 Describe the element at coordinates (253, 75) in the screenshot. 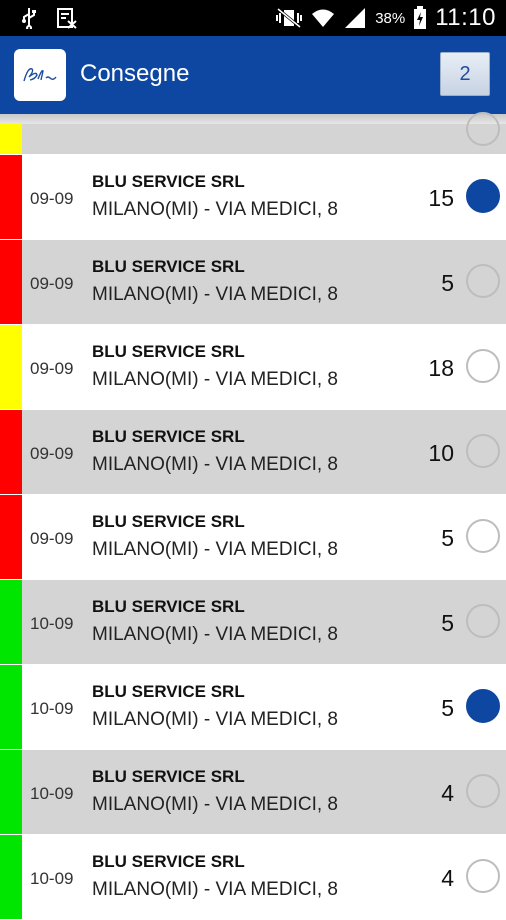

I see `action-bar: Consegne 2` at that location.